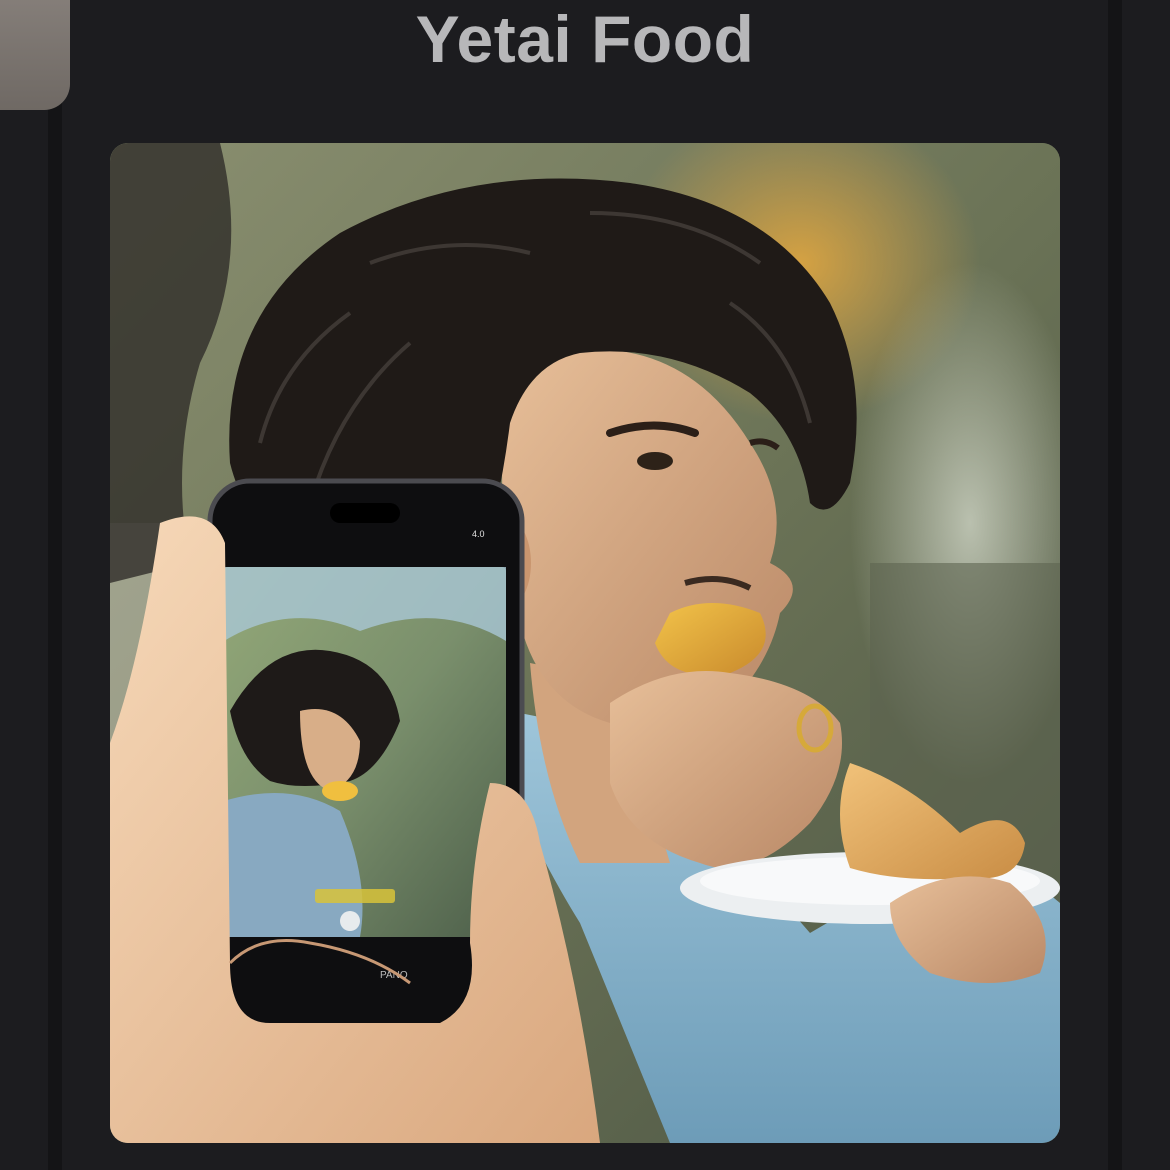  What do you see at coordinates (585, 39) in the screenshot?
I see `page-title: Yetai Food` at bounding box center [585, 39].